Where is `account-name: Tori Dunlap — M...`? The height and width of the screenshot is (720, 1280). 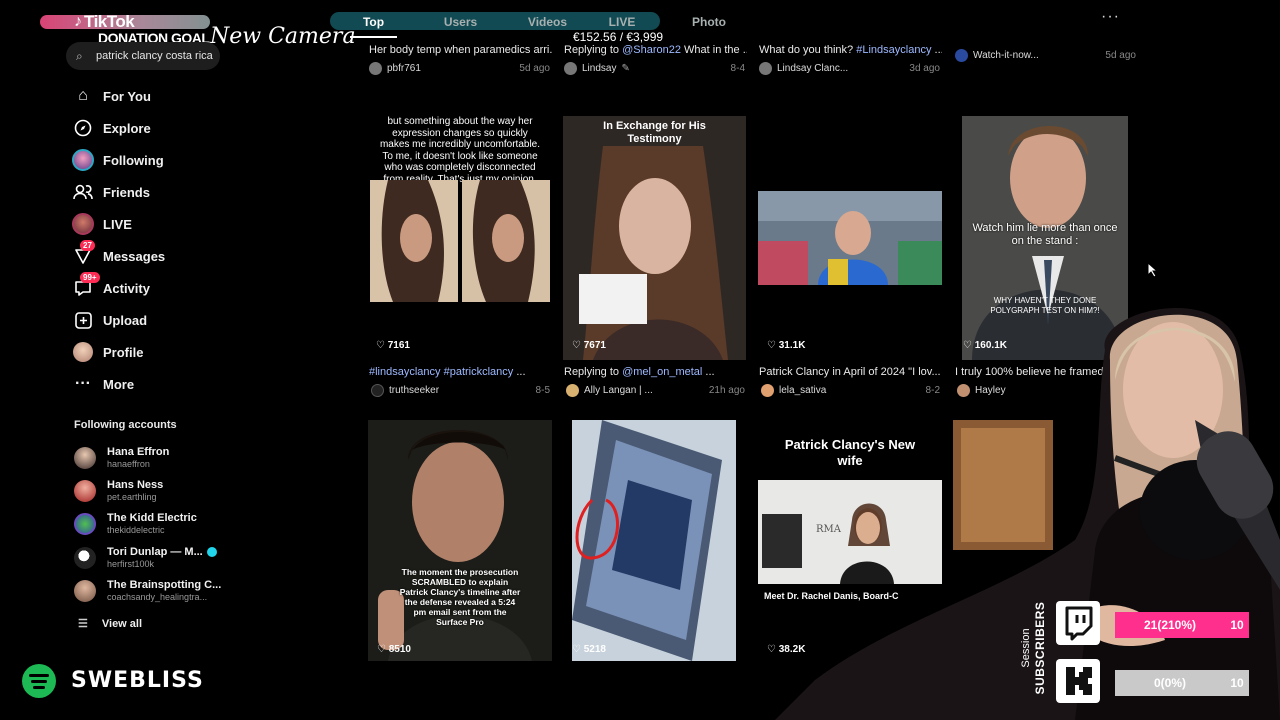
account-name: Tori Dunlap — M... is located at coordinates (155, 552).